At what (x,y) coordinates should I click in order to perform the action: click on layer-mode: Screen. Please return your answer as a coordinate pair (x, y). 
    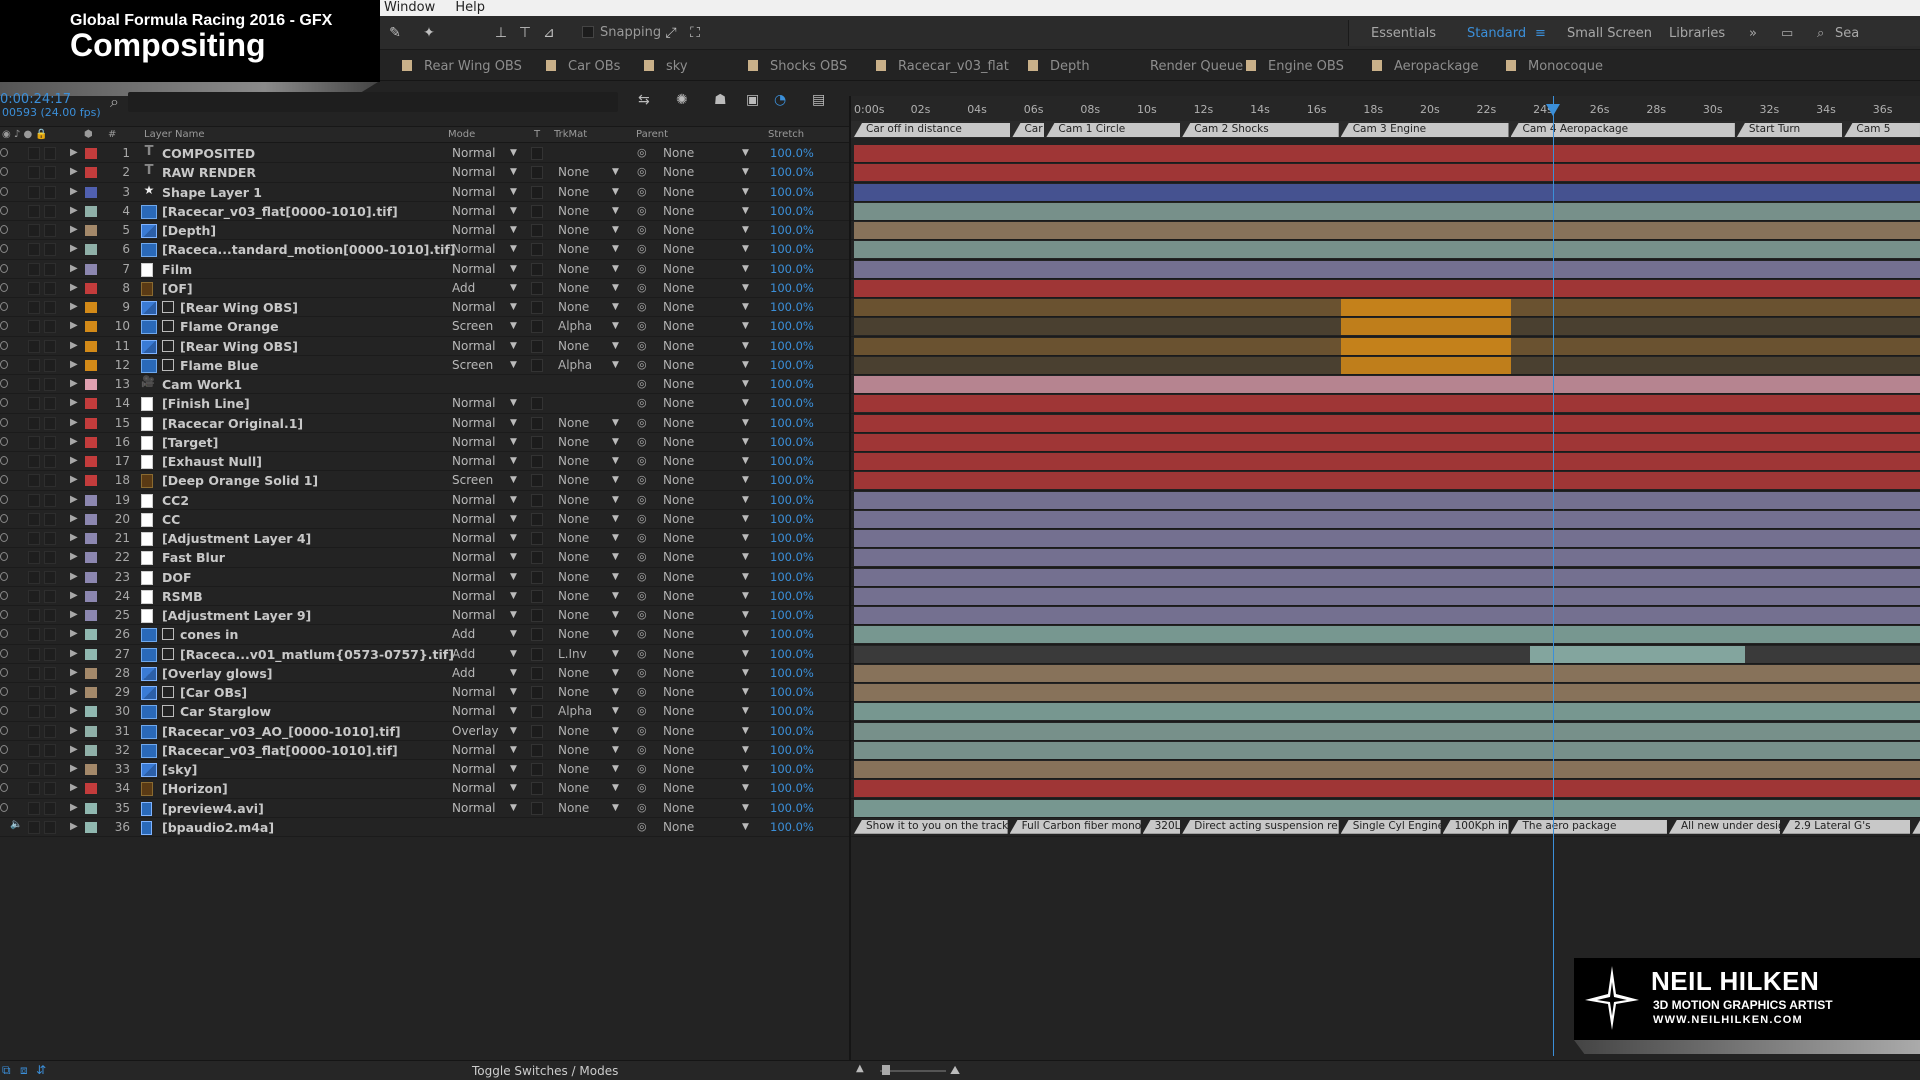
    Looking at the image, I should click on (472, 480).